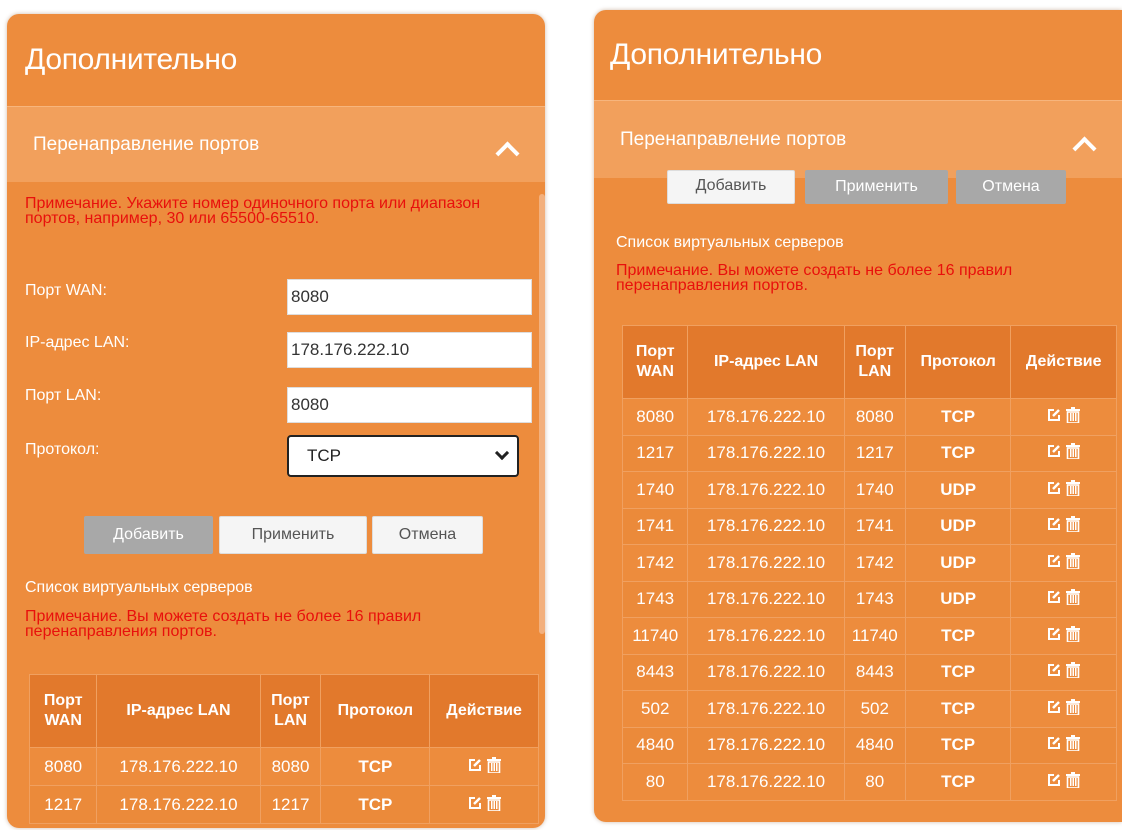 This screenshot has width=1122, height=830. Describe the element at coordinates (542, 414) in the screenshot. I see `scrollbar` at that location.